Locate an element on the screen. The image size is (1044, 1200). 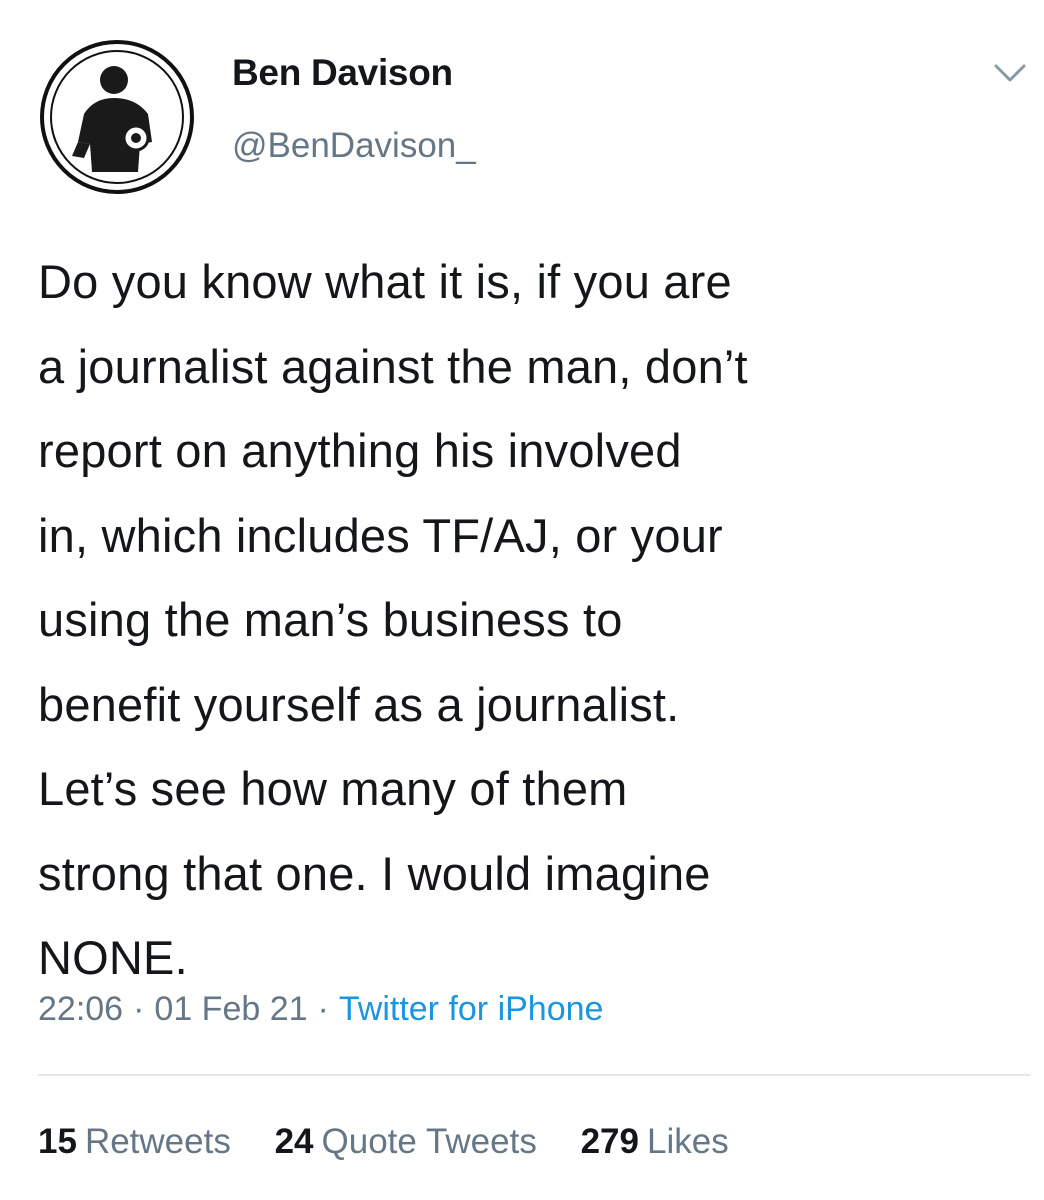
retweets-count: 15 is located at coordinates (57, 1141).